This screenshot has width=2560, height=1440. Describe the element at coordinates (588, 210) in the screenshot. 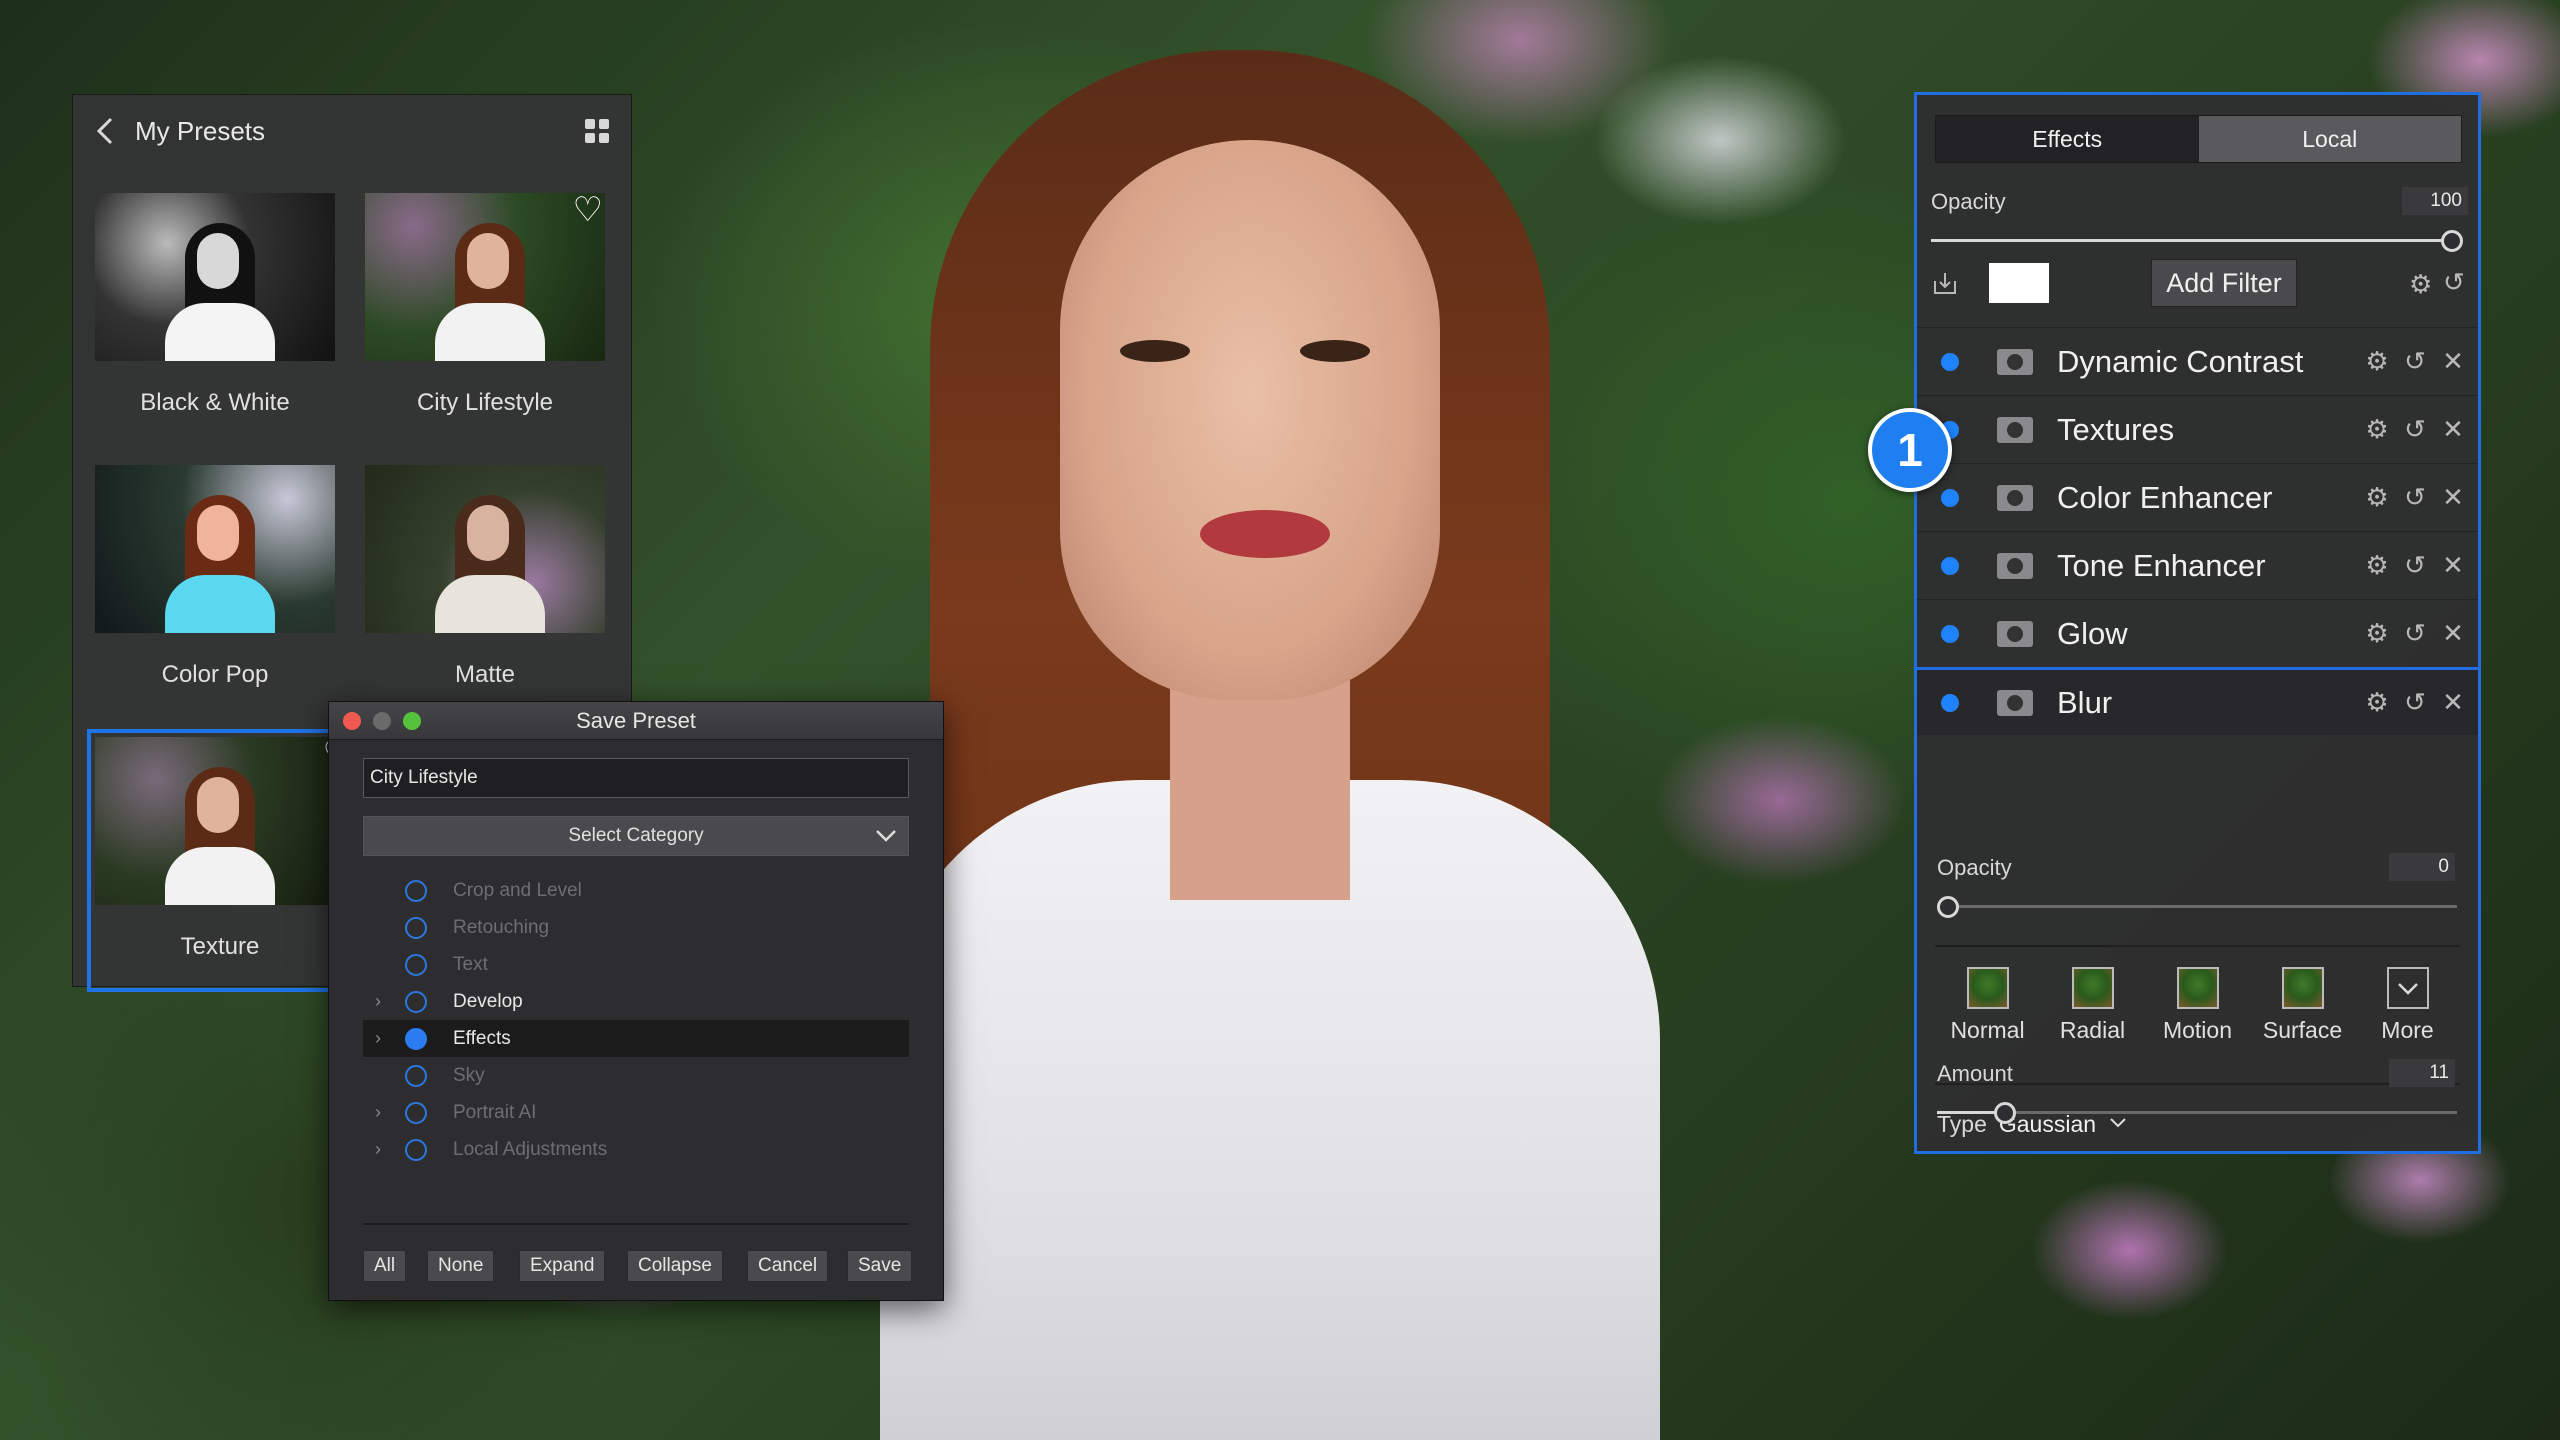

I see `favorite-heart-icon: ♡` at that location.